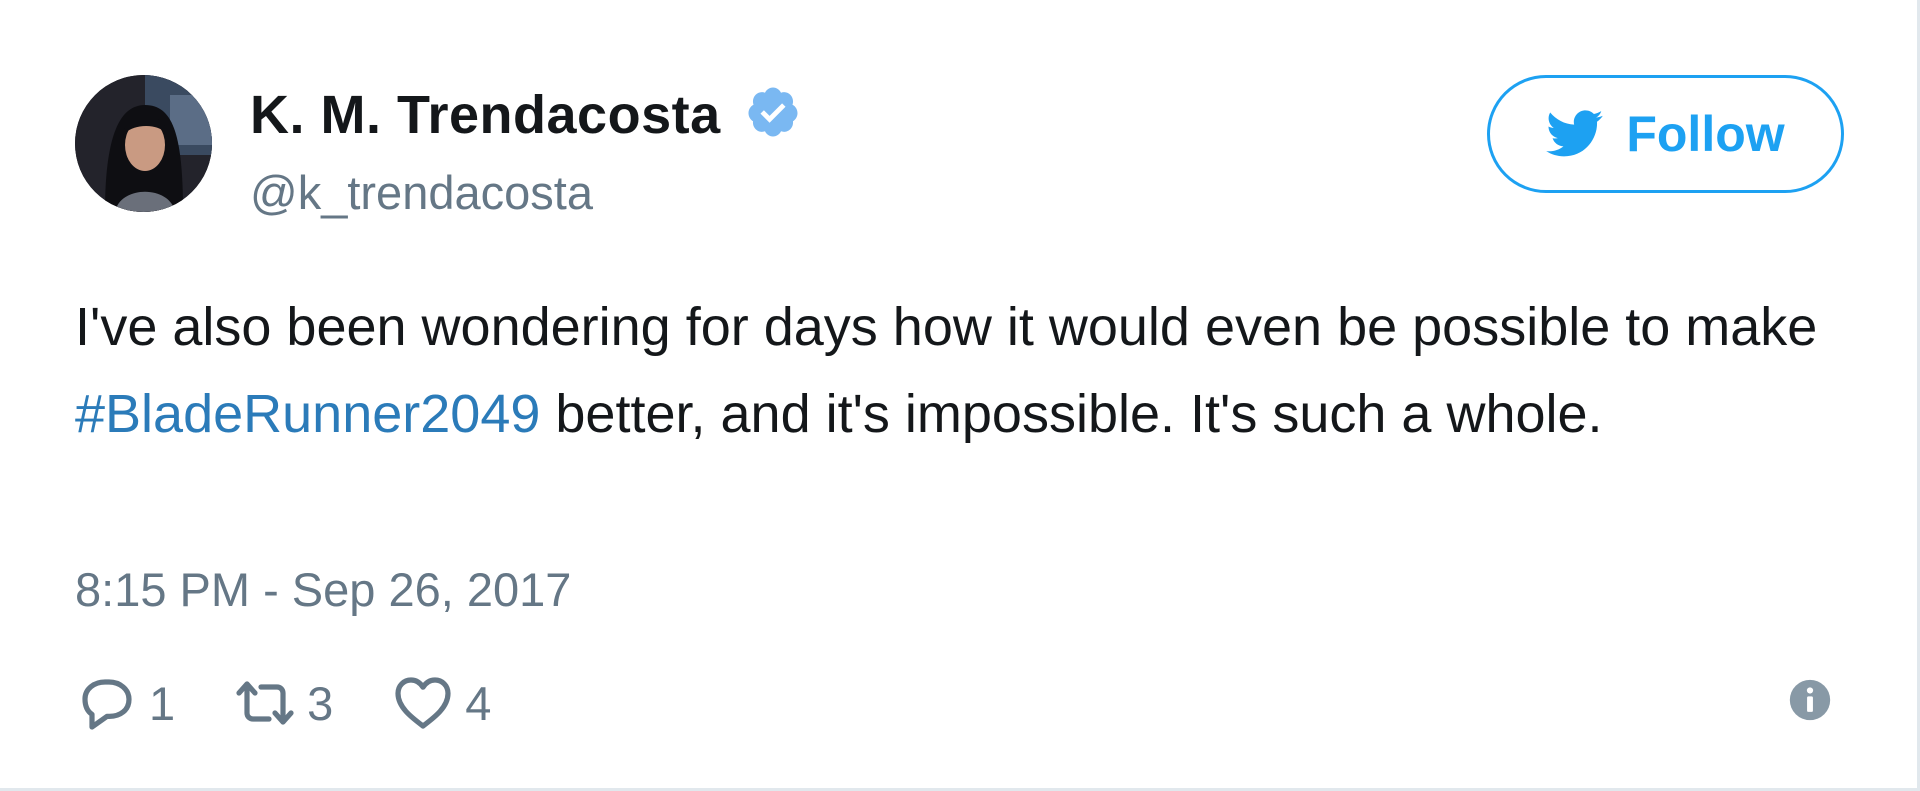 Image resolution: width=1920 pixels, height=791 pixels. I want to click on hashtag-link: #BladeRunner2049, so click(307, 414).